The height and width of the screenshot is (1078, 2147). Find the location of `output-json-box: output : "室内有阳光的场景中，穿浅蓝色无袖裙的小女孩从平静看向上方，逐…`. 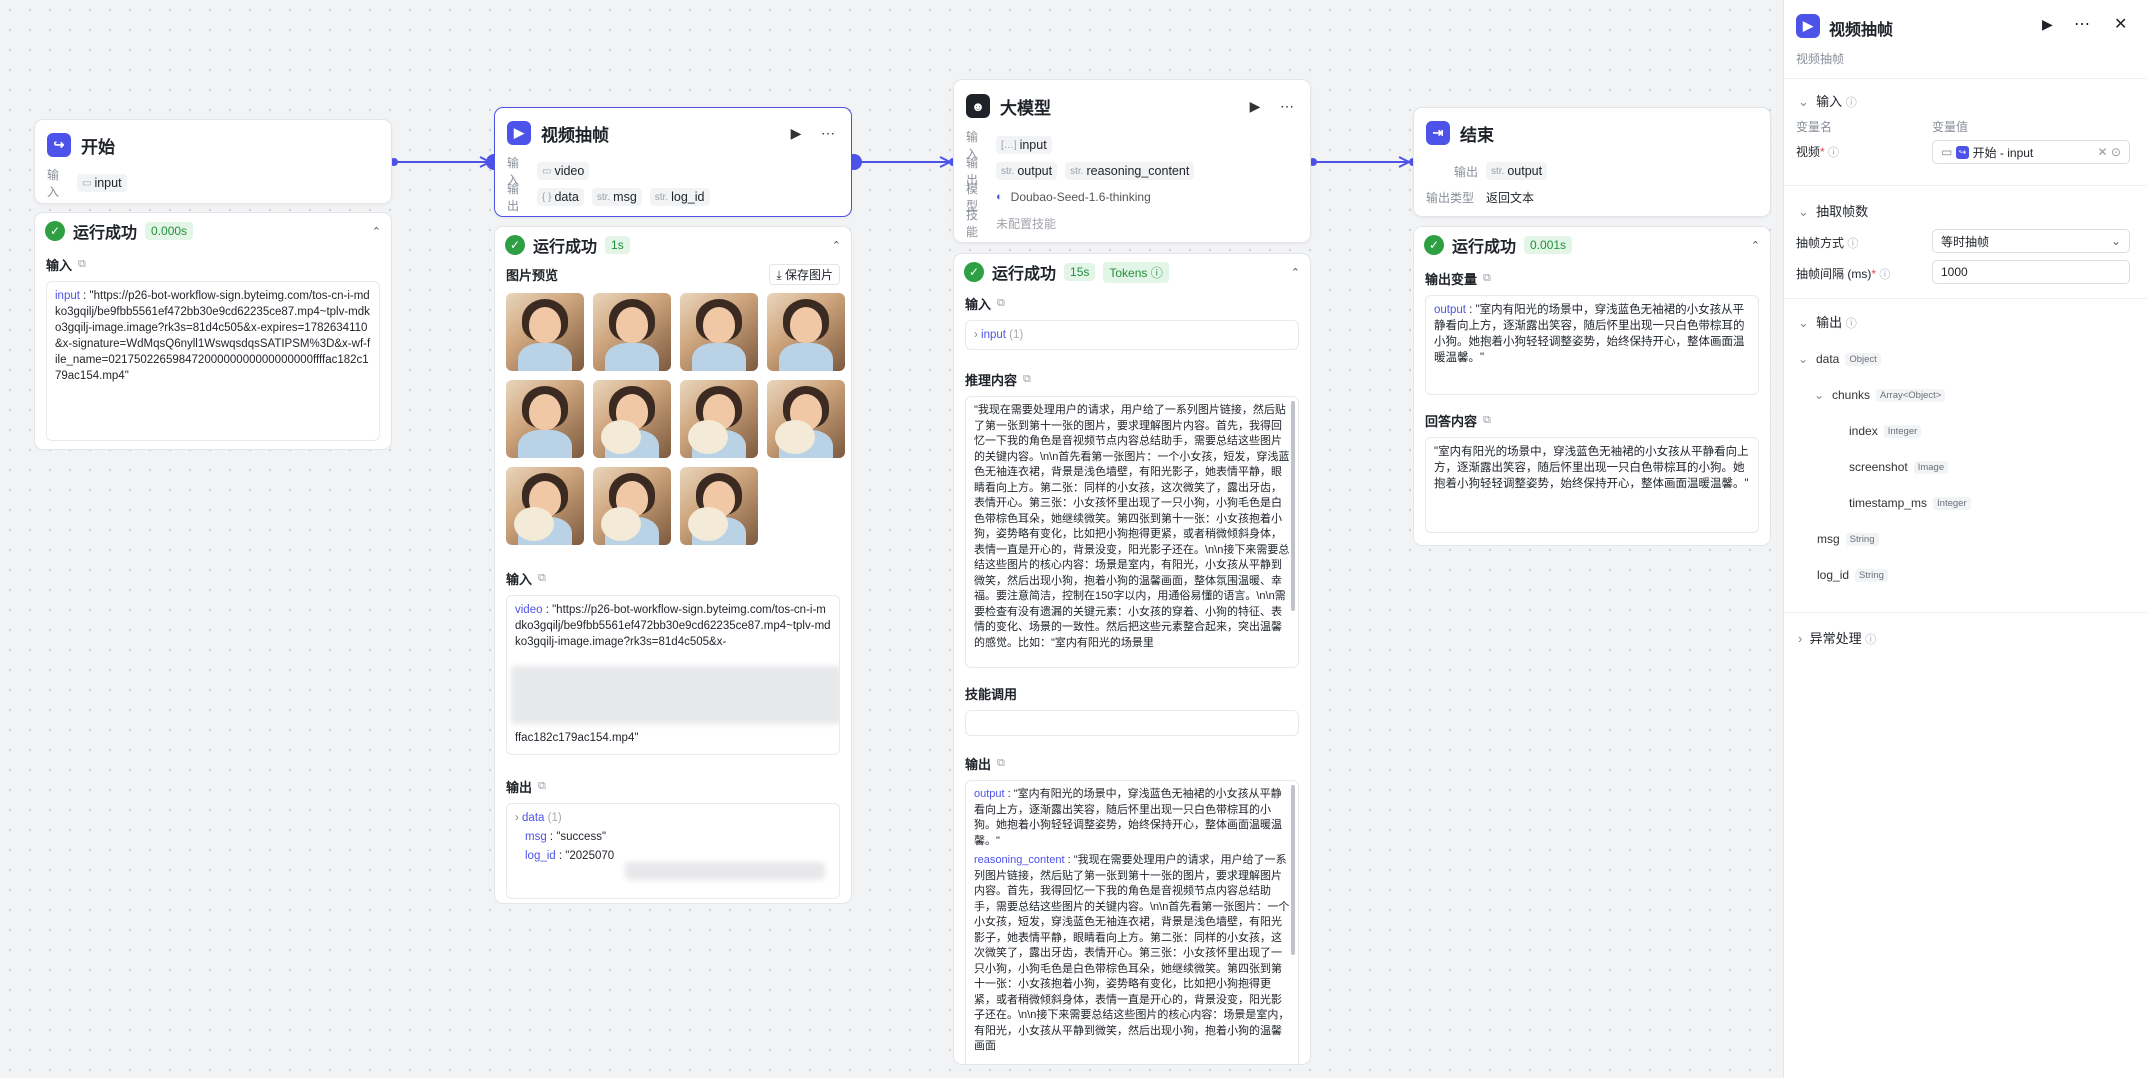

output-json-box: output : "室内有阳光的场景中，穿浅蓝色无袖裙的小女孩从平静看向上方，逐… is located at coordinates (1132, 922).